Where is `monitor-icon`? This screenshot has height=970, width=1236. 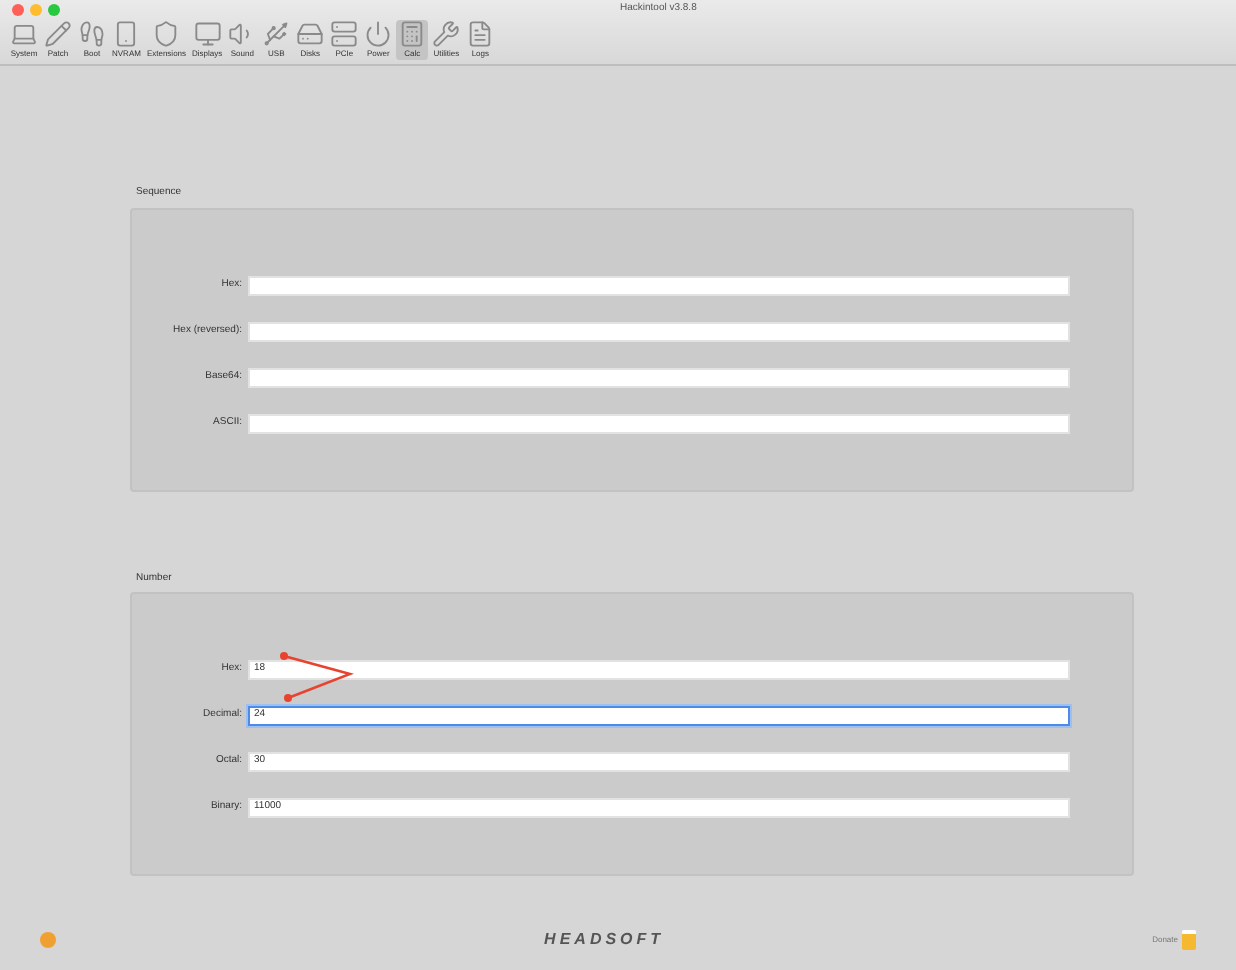
monitor-icon is located at coordinates (207, 34).